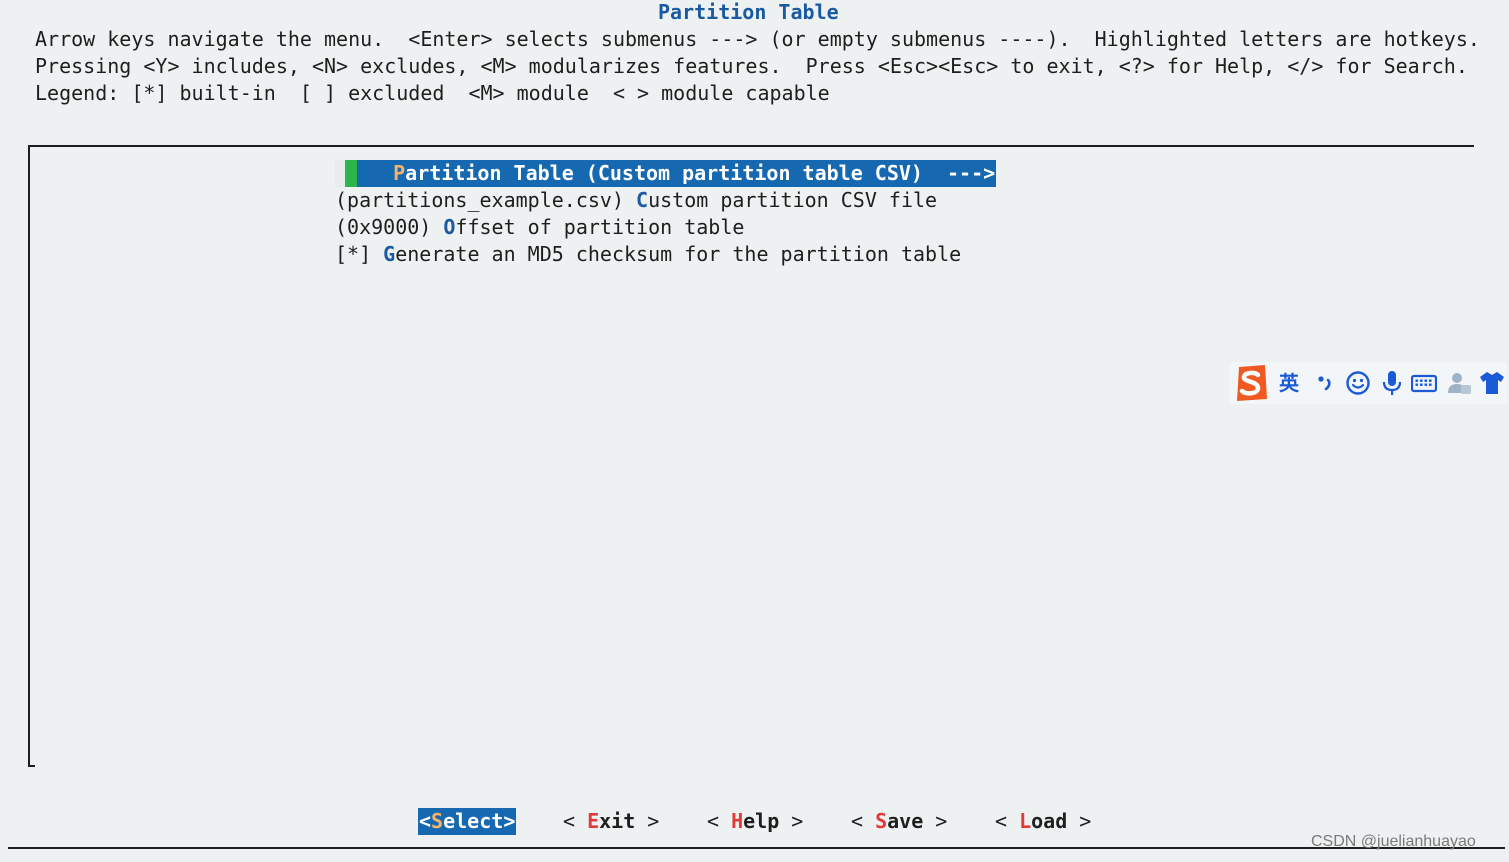 The image size is (1509, 862). I want to click on button-label: xit, so click(617, 821).